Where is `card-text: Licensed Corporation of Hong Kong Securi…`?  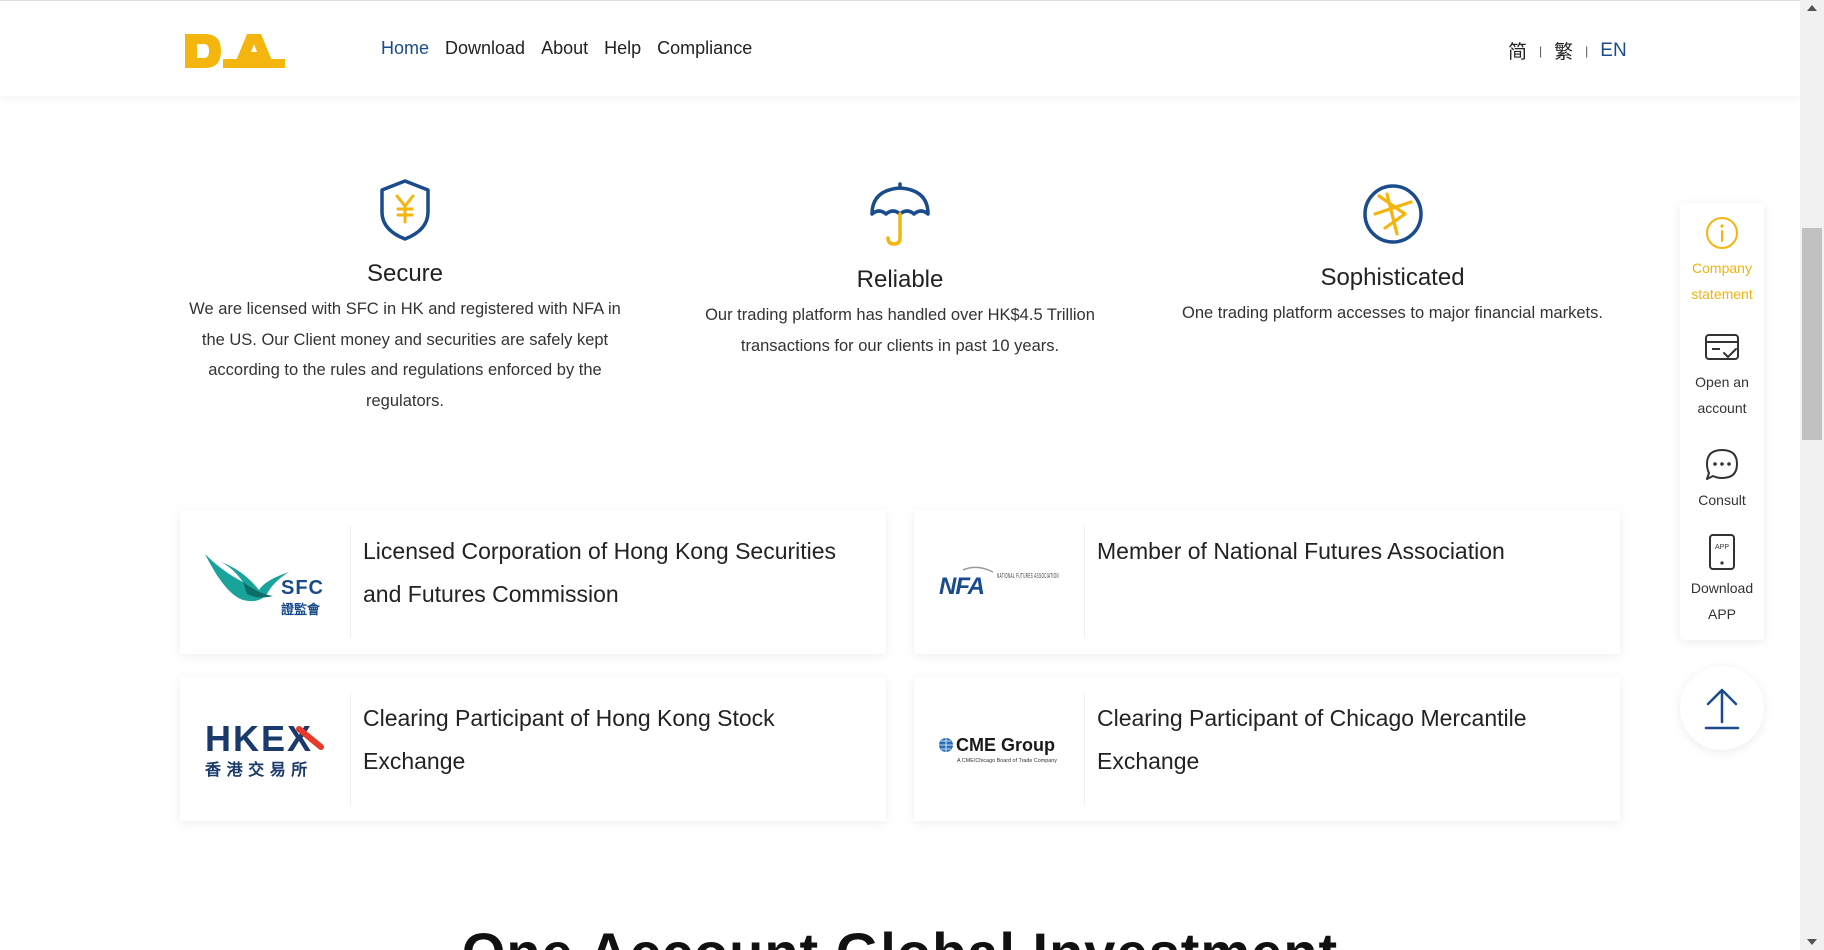 card-text: Licensed Corporation of Hong Kong Securi… is located at coordinates (600, 572).